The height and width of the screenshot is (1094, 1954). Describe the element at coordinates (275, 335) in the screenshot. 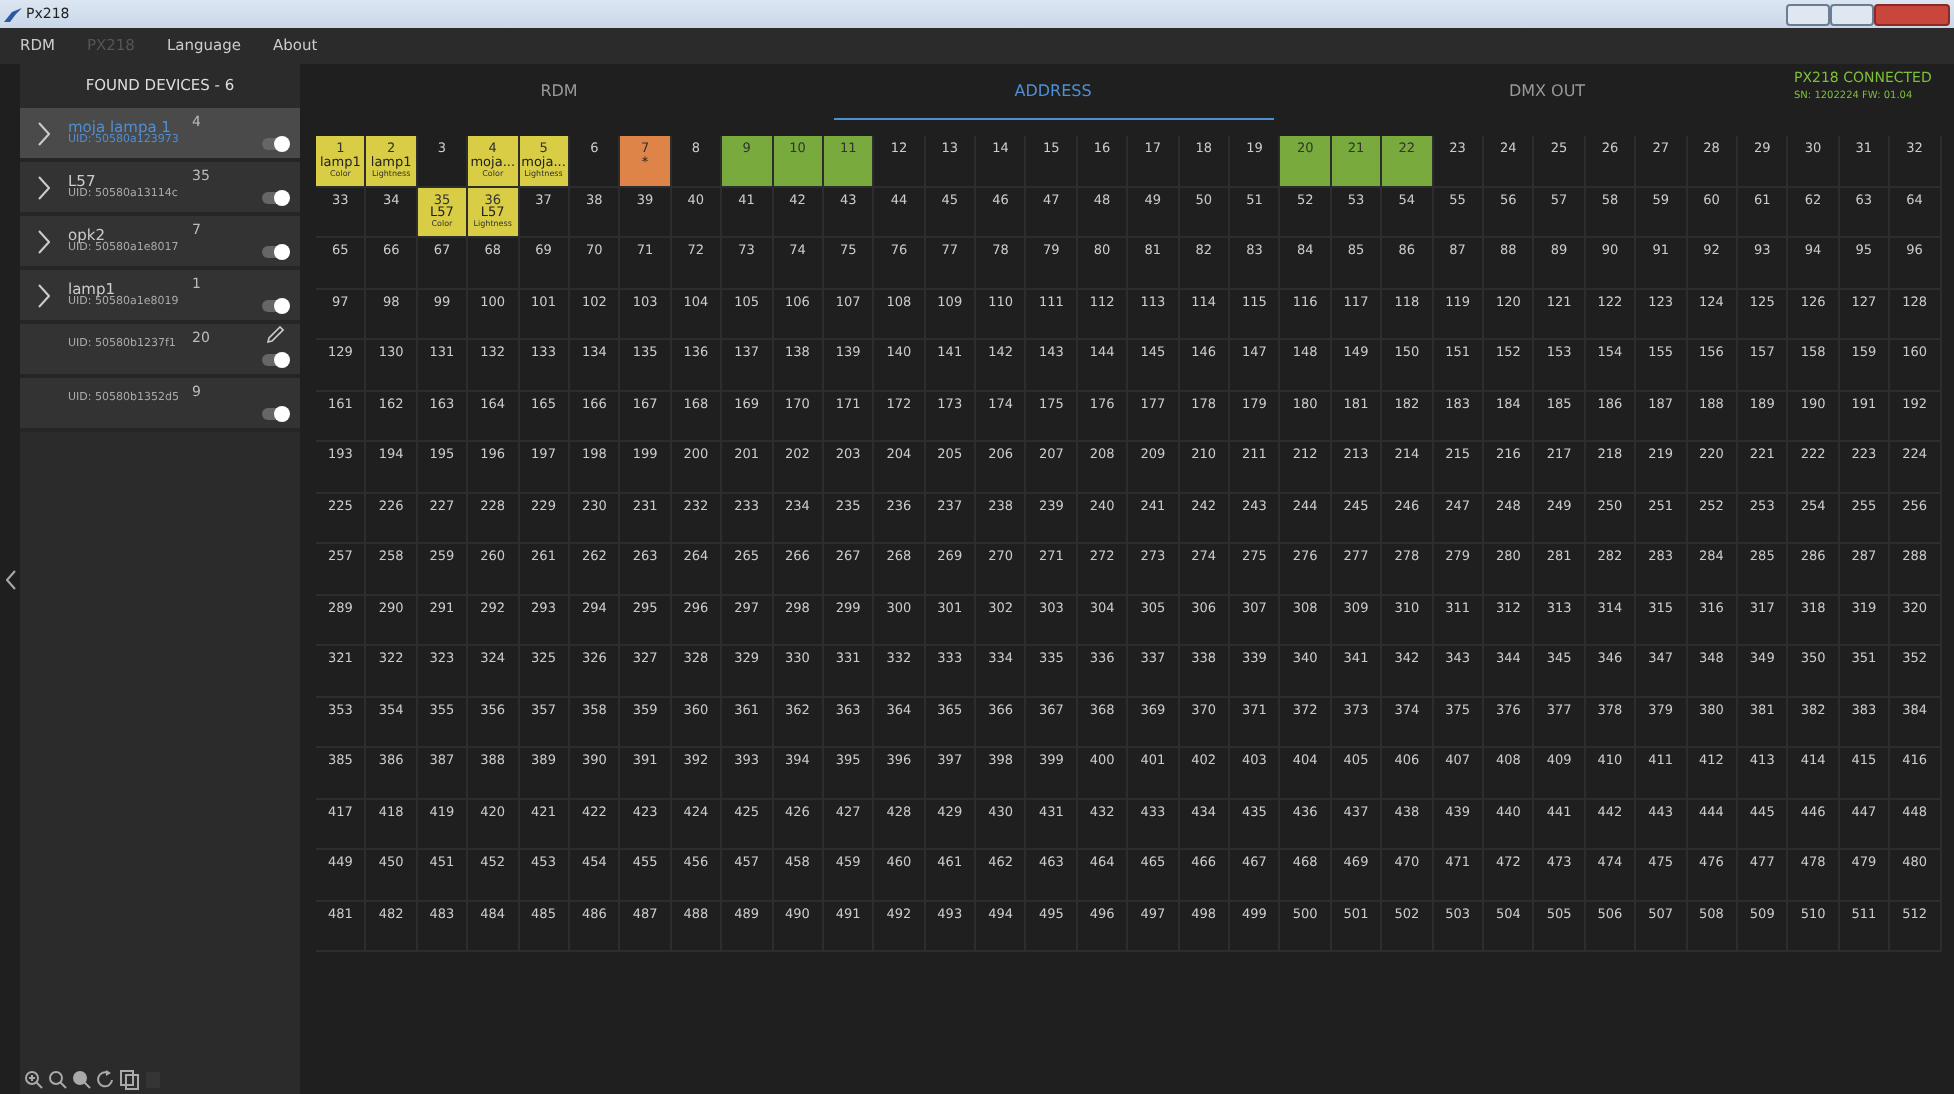

I see `pencil-icon` at that location.